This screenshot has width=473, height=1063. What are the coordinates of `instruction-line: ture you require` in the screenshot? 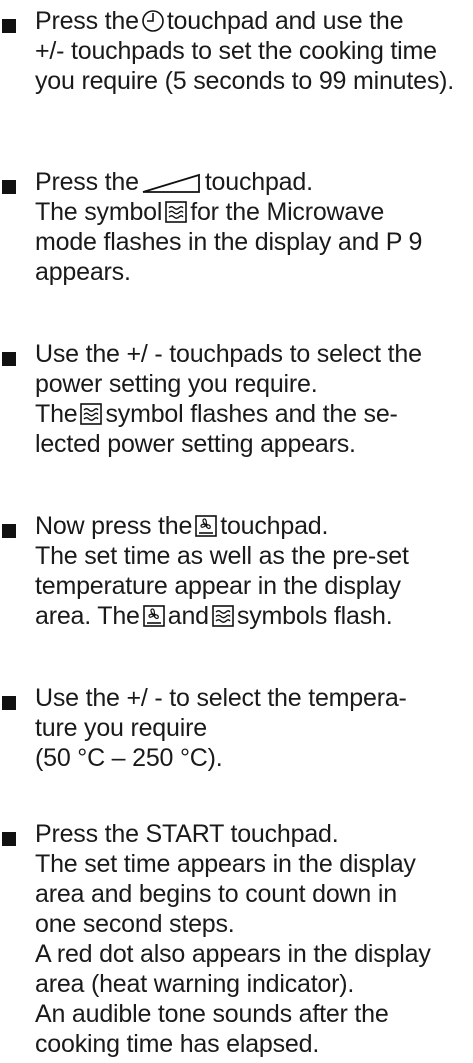 It's located at (121, 728).